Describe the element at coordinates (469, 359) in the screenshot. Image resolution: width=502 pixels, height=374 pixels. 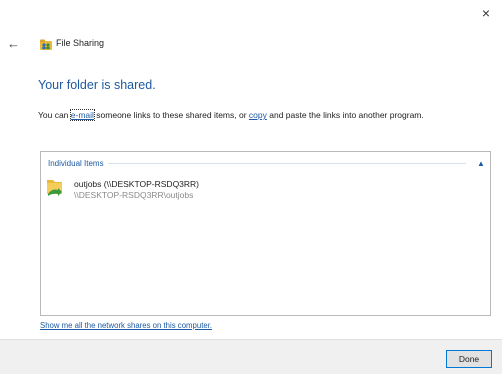
I see `done-button: Done` at that location.